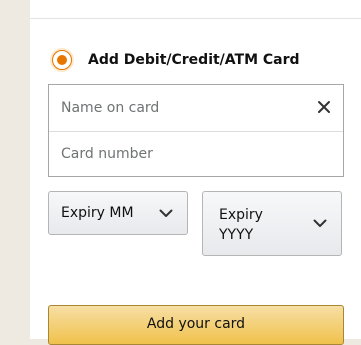  I want to click on expiry-year-label: Expiry YYYY, so click(241, 225).